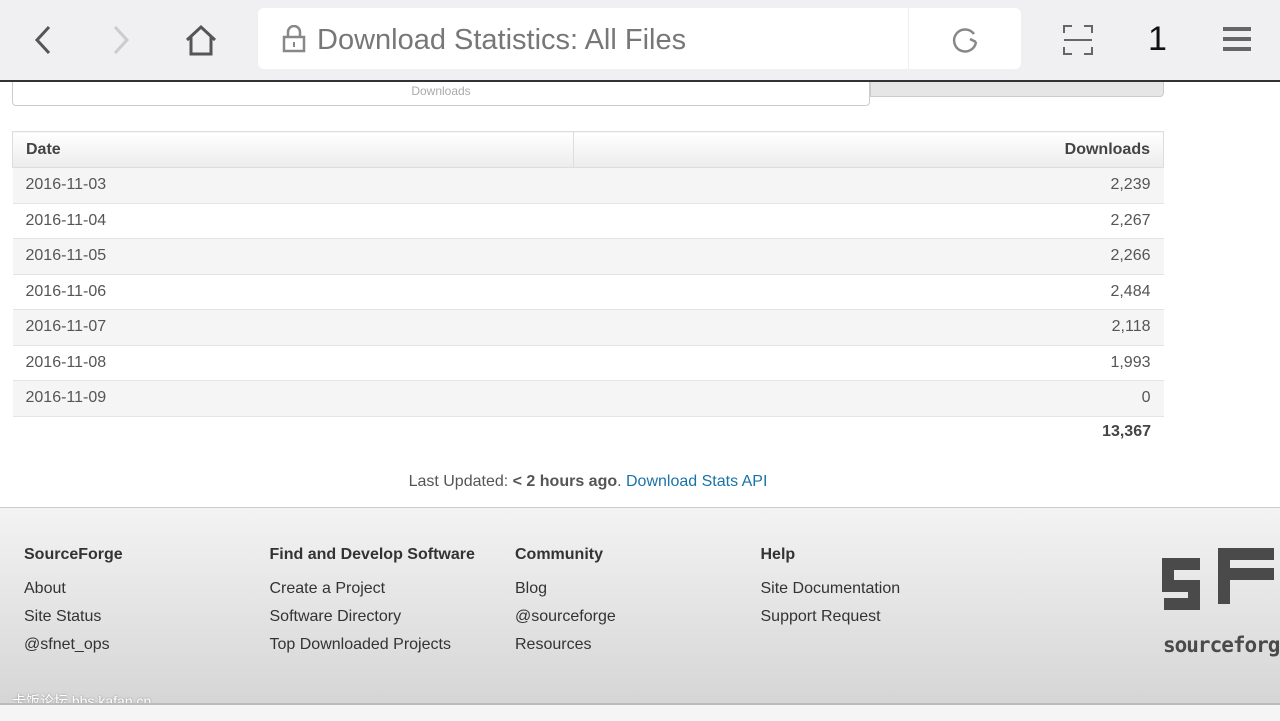 The height and width of the screenshot is (721, 1280). I want to click on footer-link: Support Request, so click(831, 622).